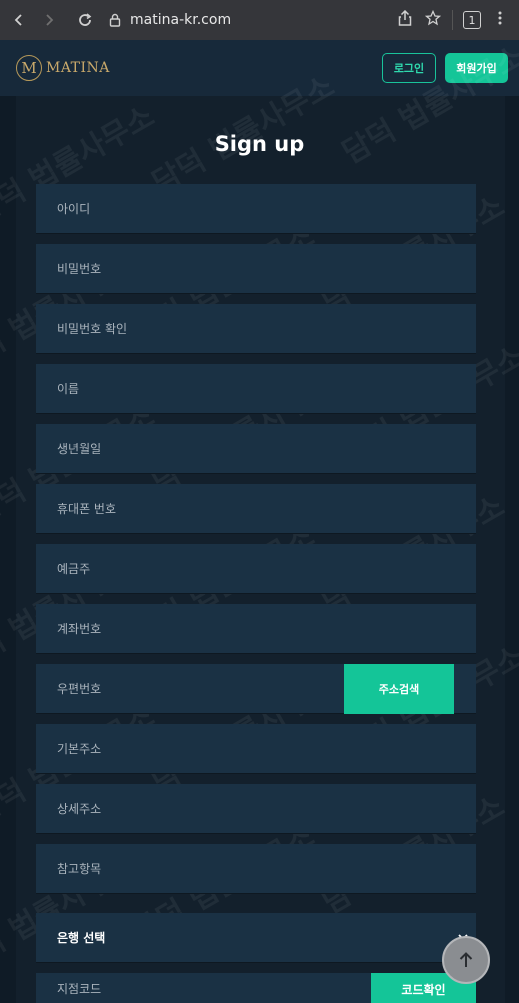  Describe the element at coordinates (452, 20) in the screenshot. I see `toolbar-divider` at that location.